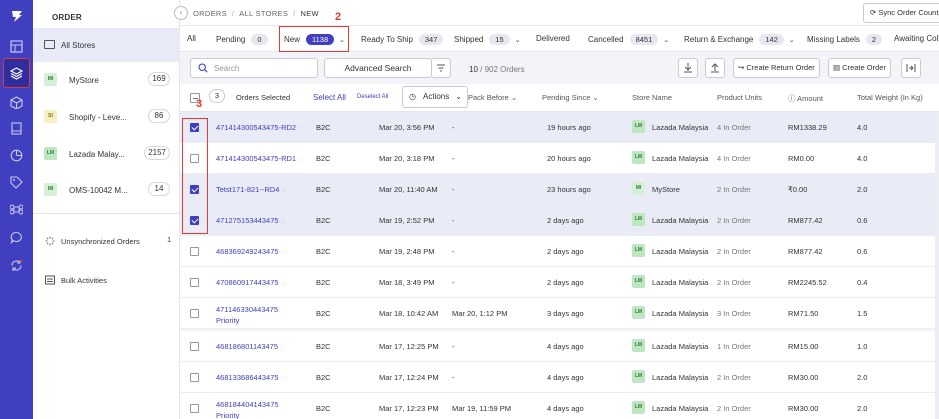  Describe the element at coordinates (247, 346) in the screenshot. I see `order-id: 468186801143475` at that location.